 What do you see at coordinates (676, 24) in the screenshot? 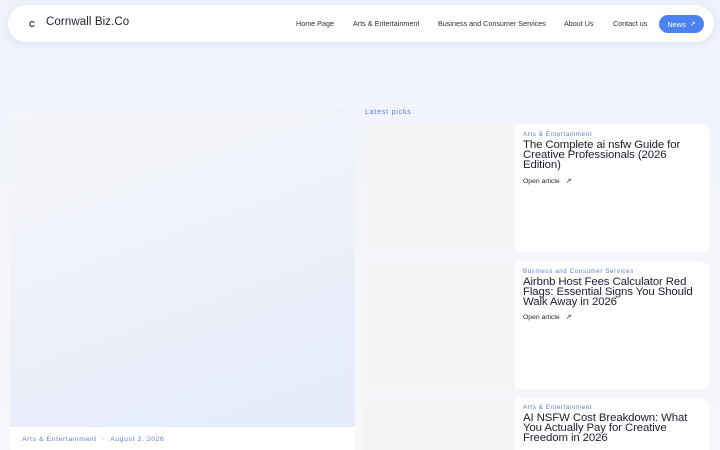
I see `news-button-label: News` at bounding box center [676, 24].